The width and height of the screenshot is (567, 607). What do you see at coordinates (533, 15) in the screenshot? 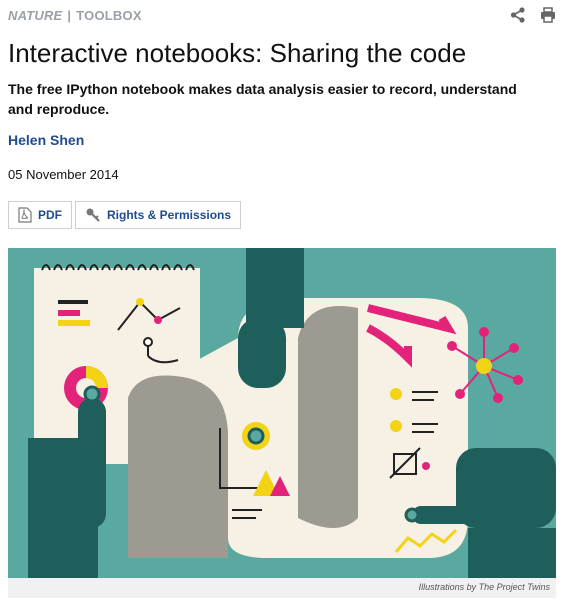
I see `header-tools` at bounding box center [533, 15].